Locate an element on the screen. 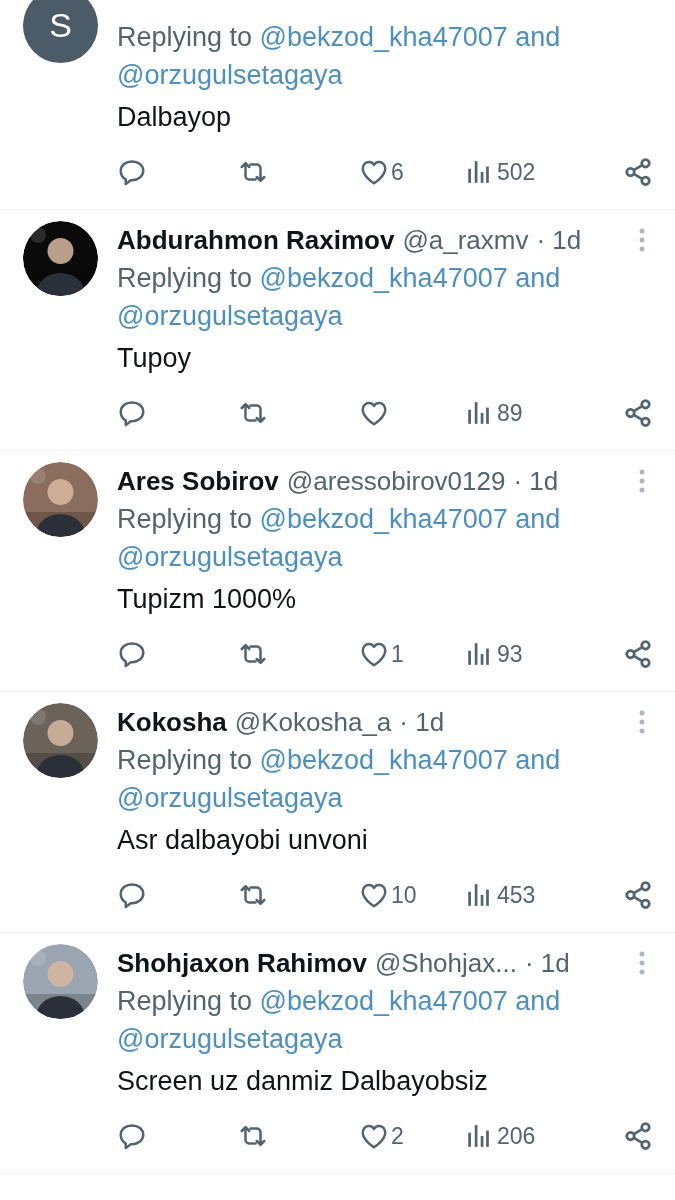  reply-text: Tupoy is located at coordinates (155, 358).